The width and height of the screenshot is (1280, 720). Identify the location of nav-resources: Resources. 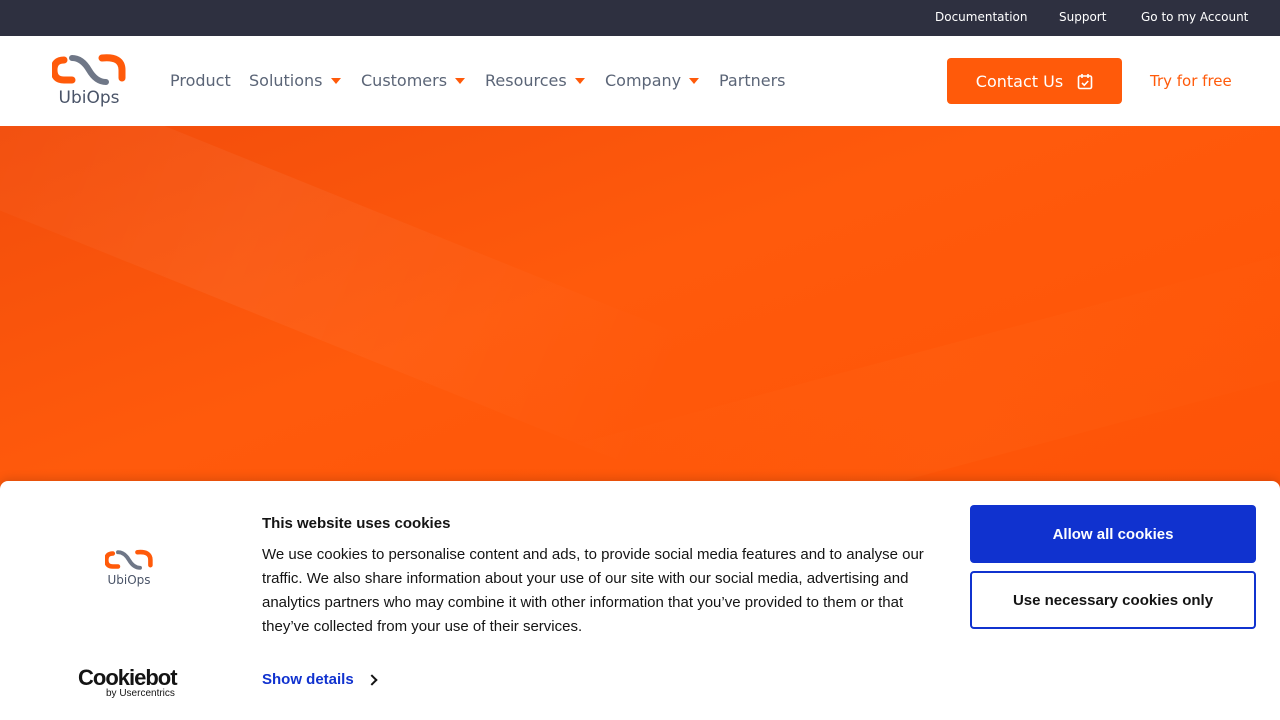
(535, 80).